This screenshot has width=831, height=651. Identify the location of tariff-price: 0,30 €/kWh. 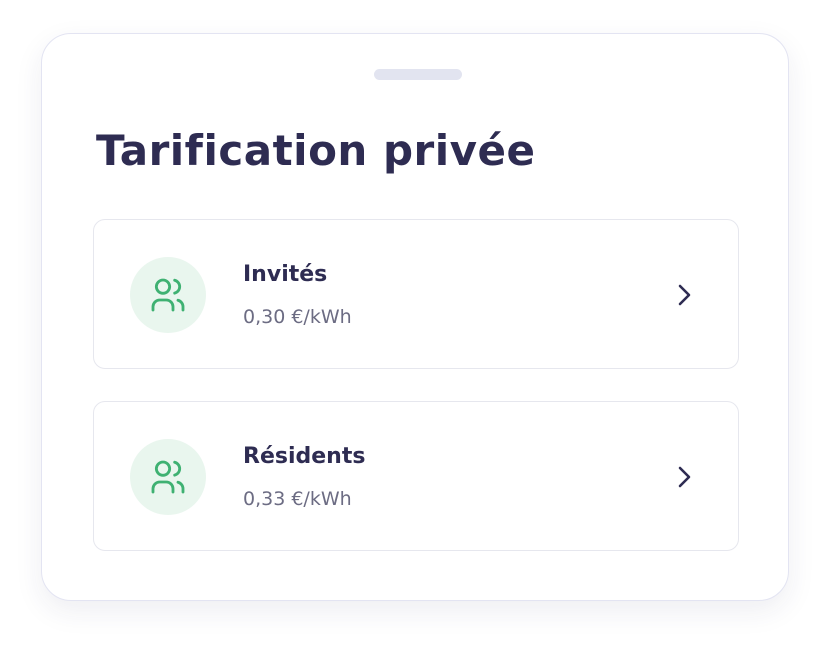
(297, 317).